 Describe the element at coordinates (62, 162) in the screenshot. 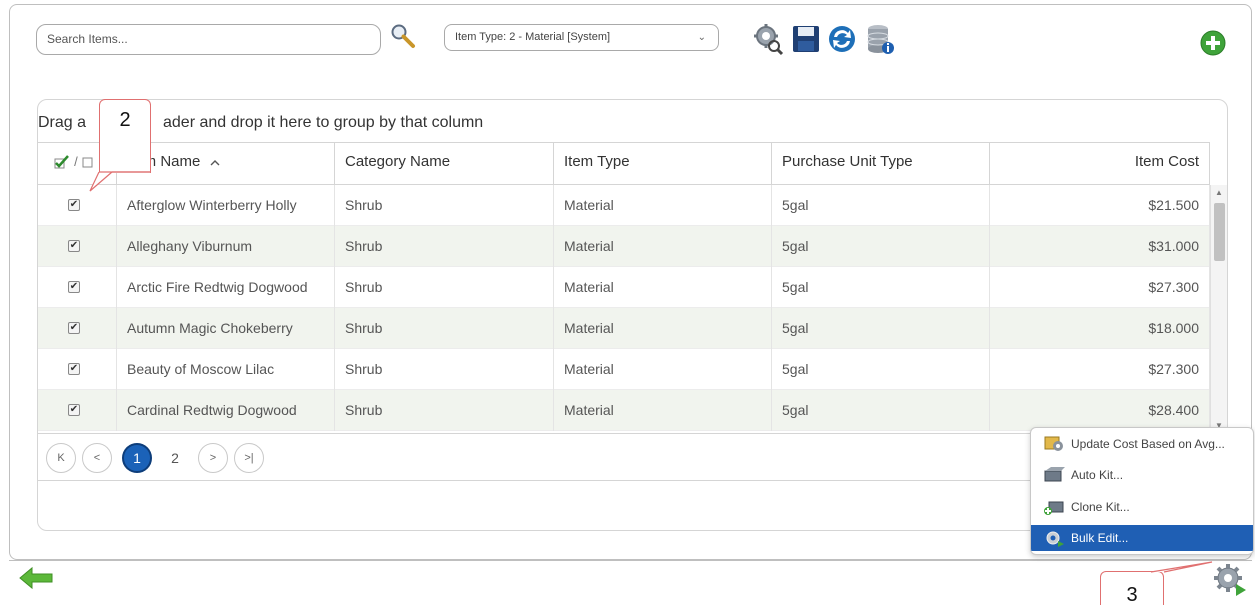

I see `check-all-icon` at that location.